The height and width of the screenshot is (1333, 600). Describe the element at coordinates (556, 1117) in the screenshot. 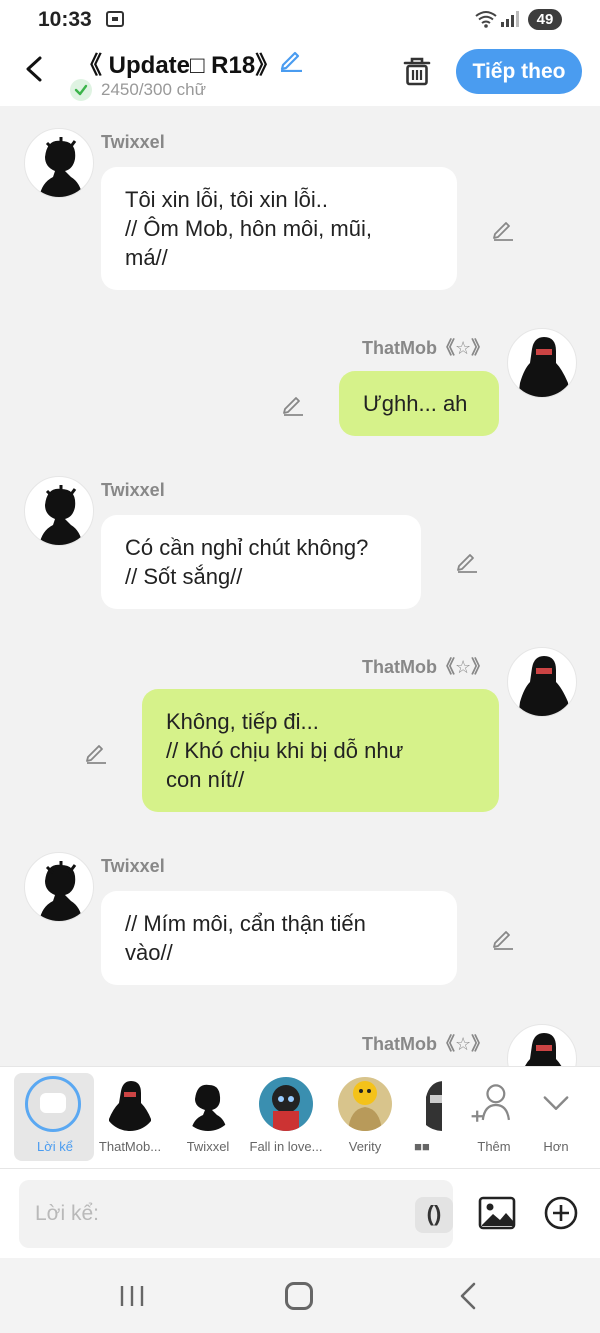

I see `more-characters-button: Hơn` at that location.